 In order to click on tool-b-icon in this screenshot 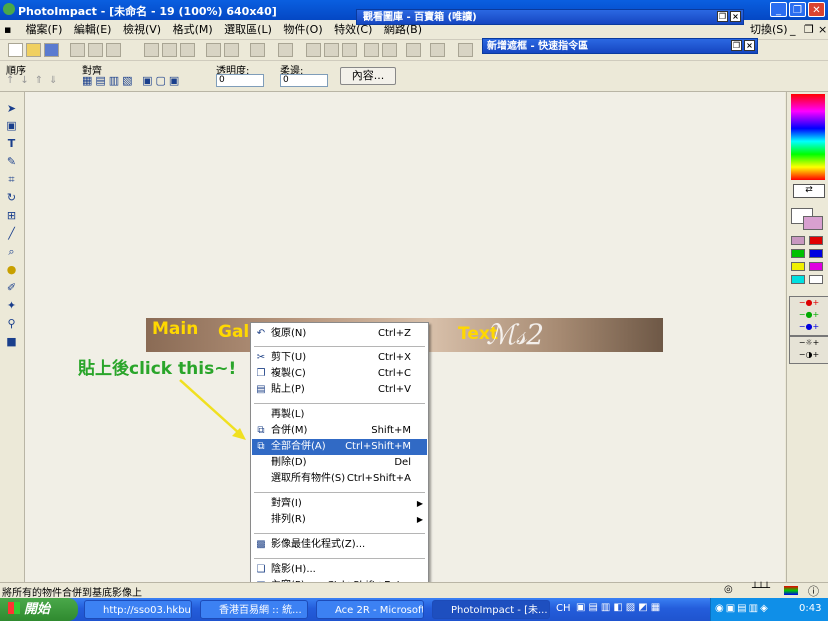, I will do `click(285, 50)`.